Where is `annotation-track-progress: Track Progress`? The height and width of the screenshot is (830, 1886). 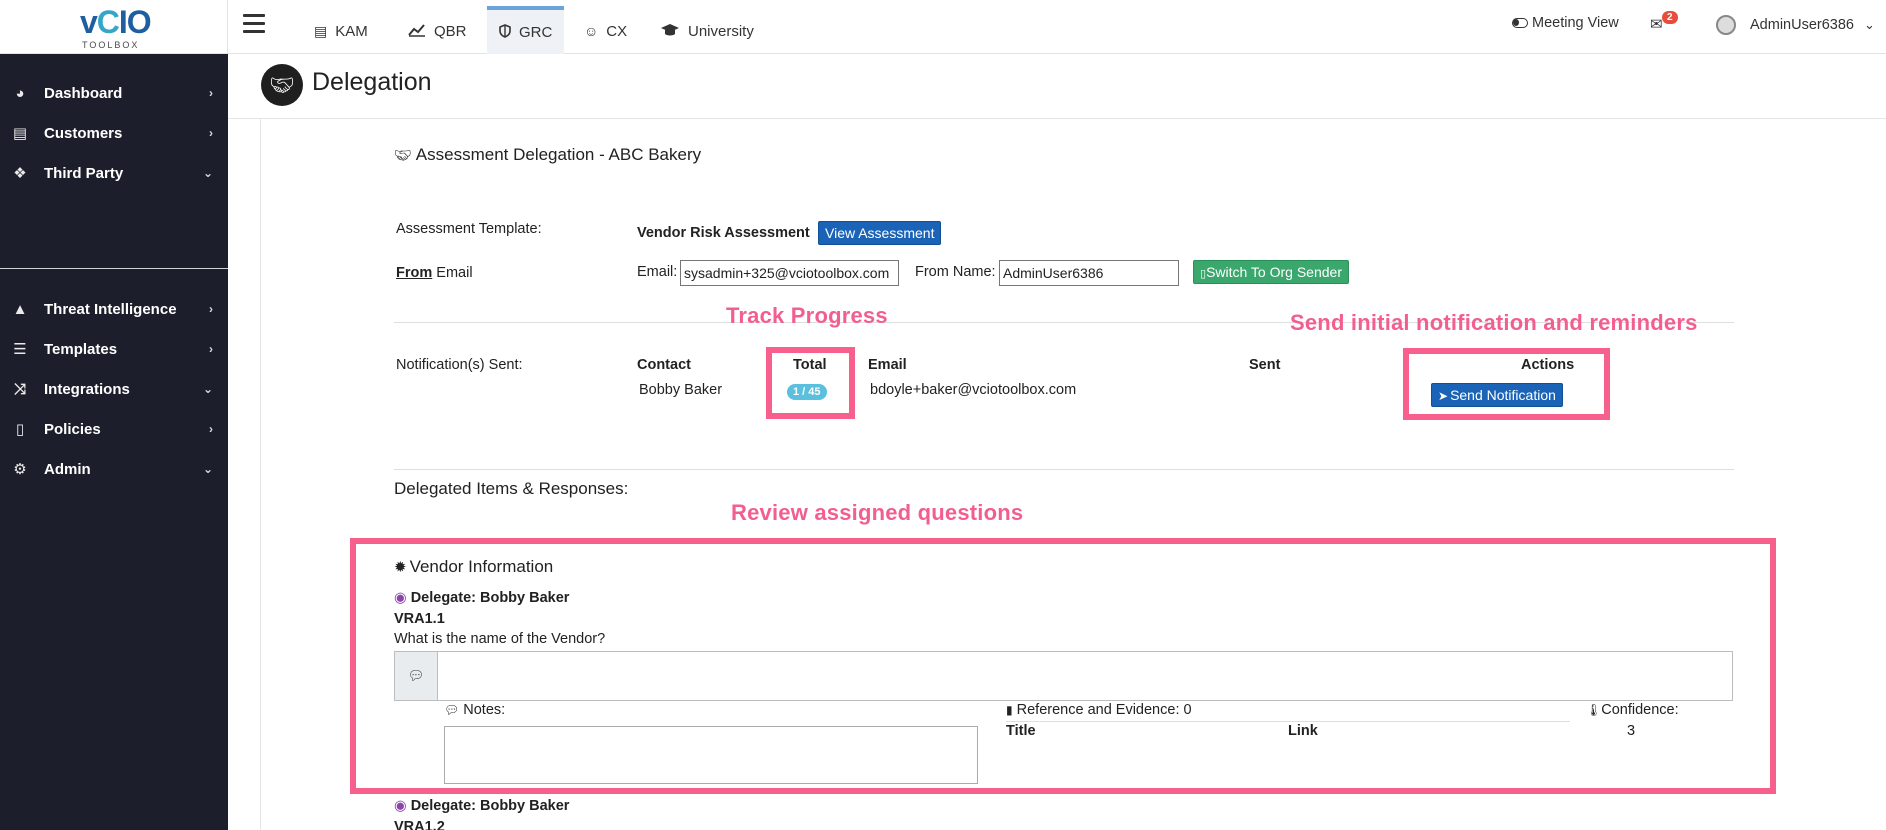
annotation-track-progress: Track Progress is located at coordinates (807, 315).